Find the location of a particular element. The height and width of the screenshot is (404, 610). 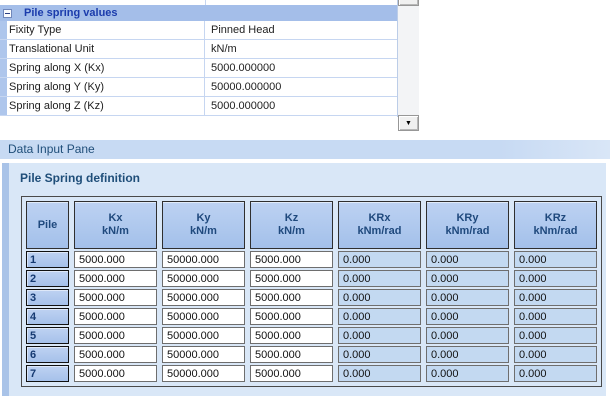

column-header-ky: Ky kN/m is located at coordinates (203, 225).